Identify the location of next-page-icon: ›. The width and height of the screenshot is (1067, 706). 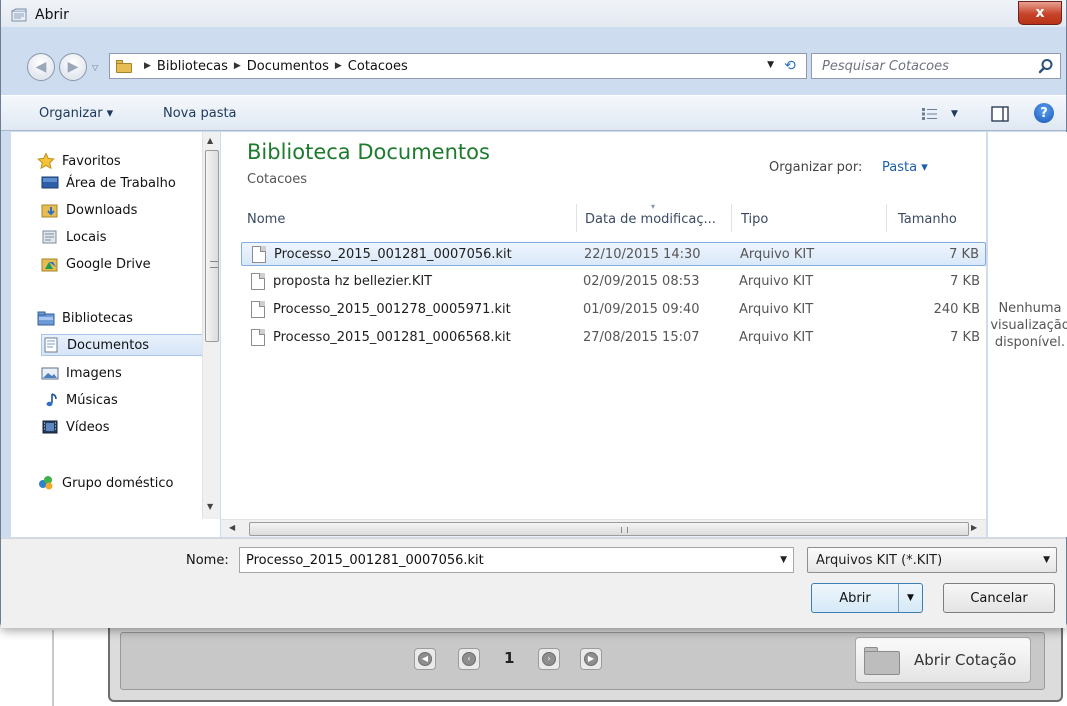
(549, 659).